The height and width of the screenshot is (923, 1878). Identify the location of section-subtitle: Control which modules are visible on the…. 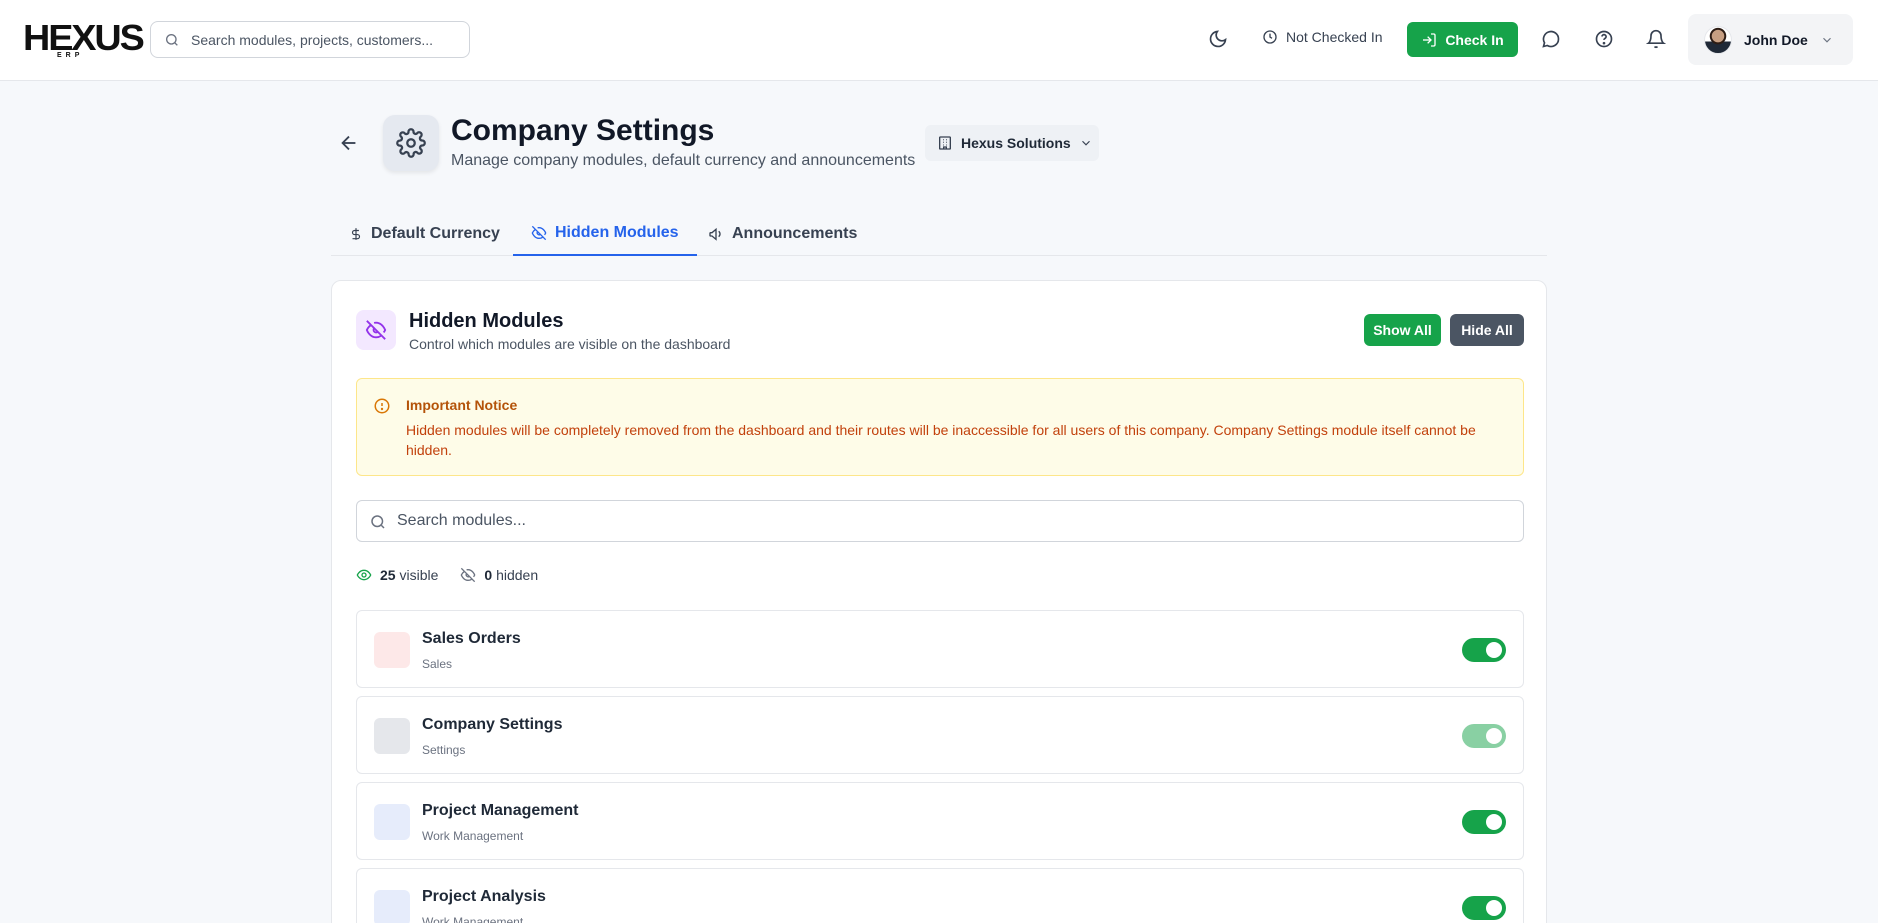
(570, 344).